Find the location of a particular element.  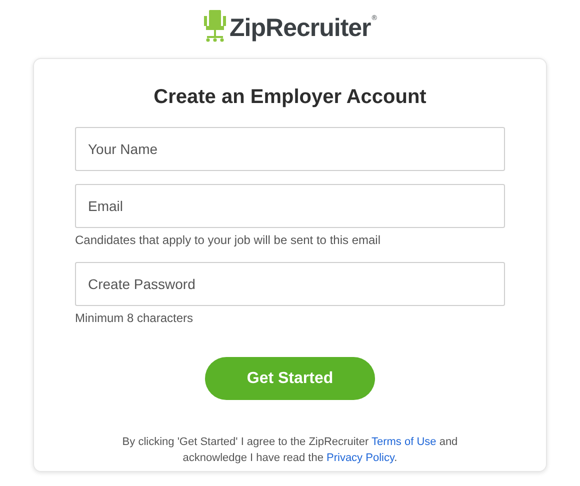

get-started-button: Get Started is located at coordinates (290, 378).